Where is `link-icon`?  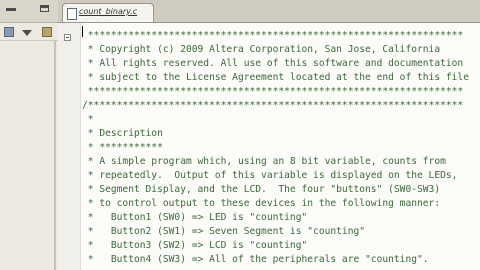 link-icon is located at coordinates (47, 32).